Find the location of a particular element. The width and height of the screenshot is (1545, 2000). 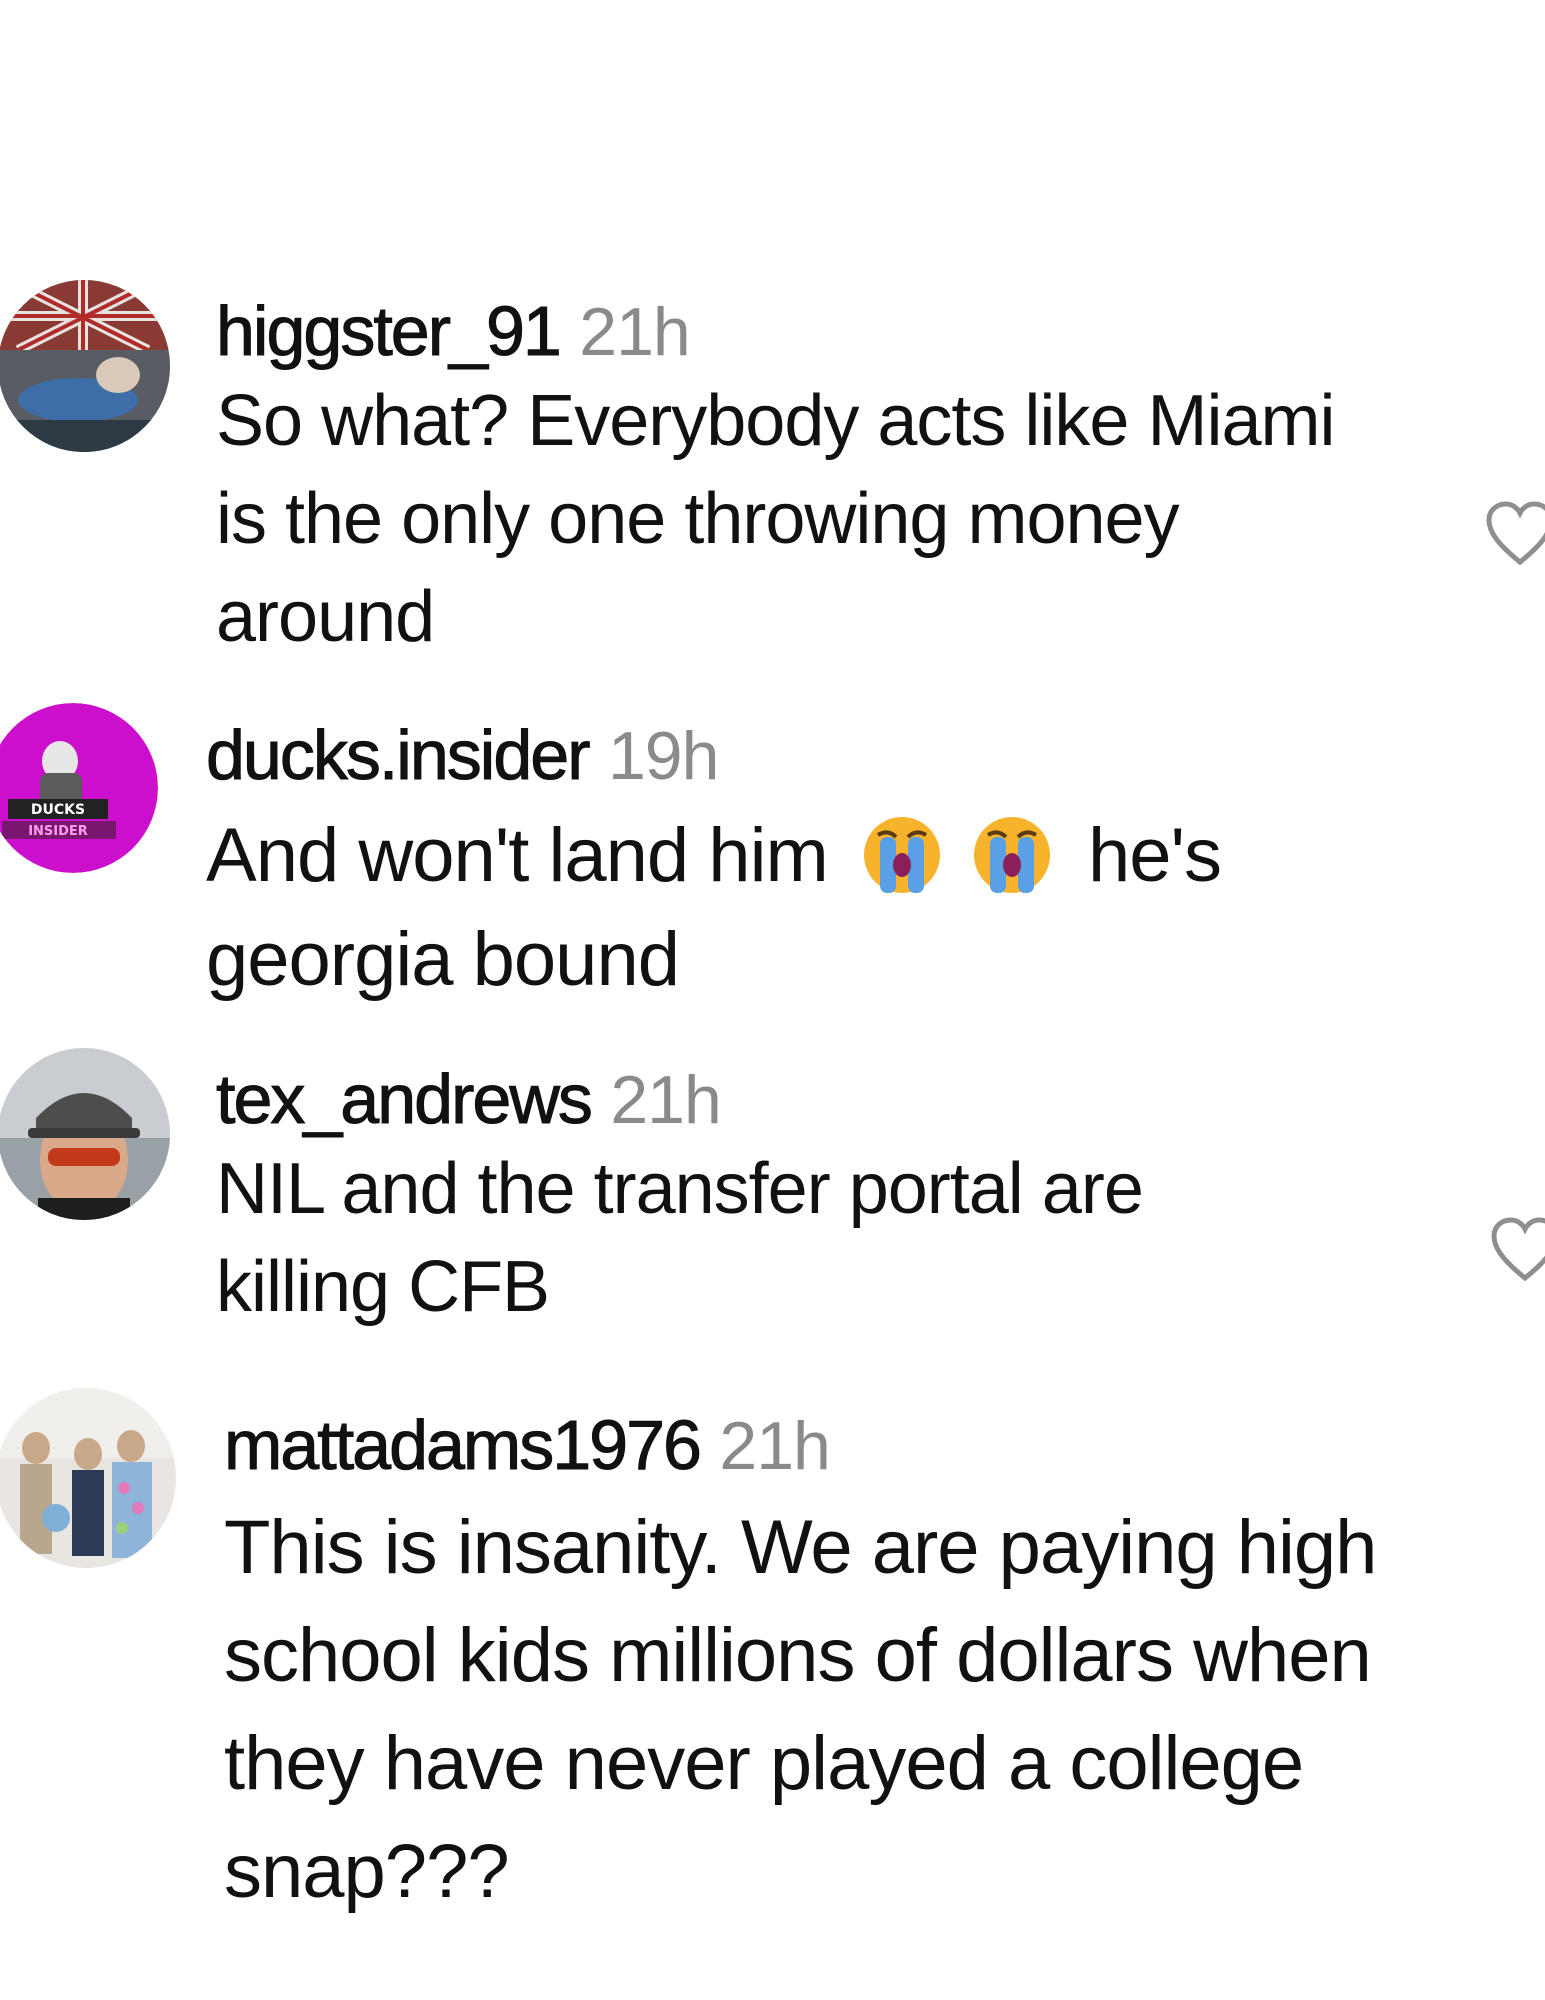

avatar-text-top: DUCKS is located at coordinates (58, 810).